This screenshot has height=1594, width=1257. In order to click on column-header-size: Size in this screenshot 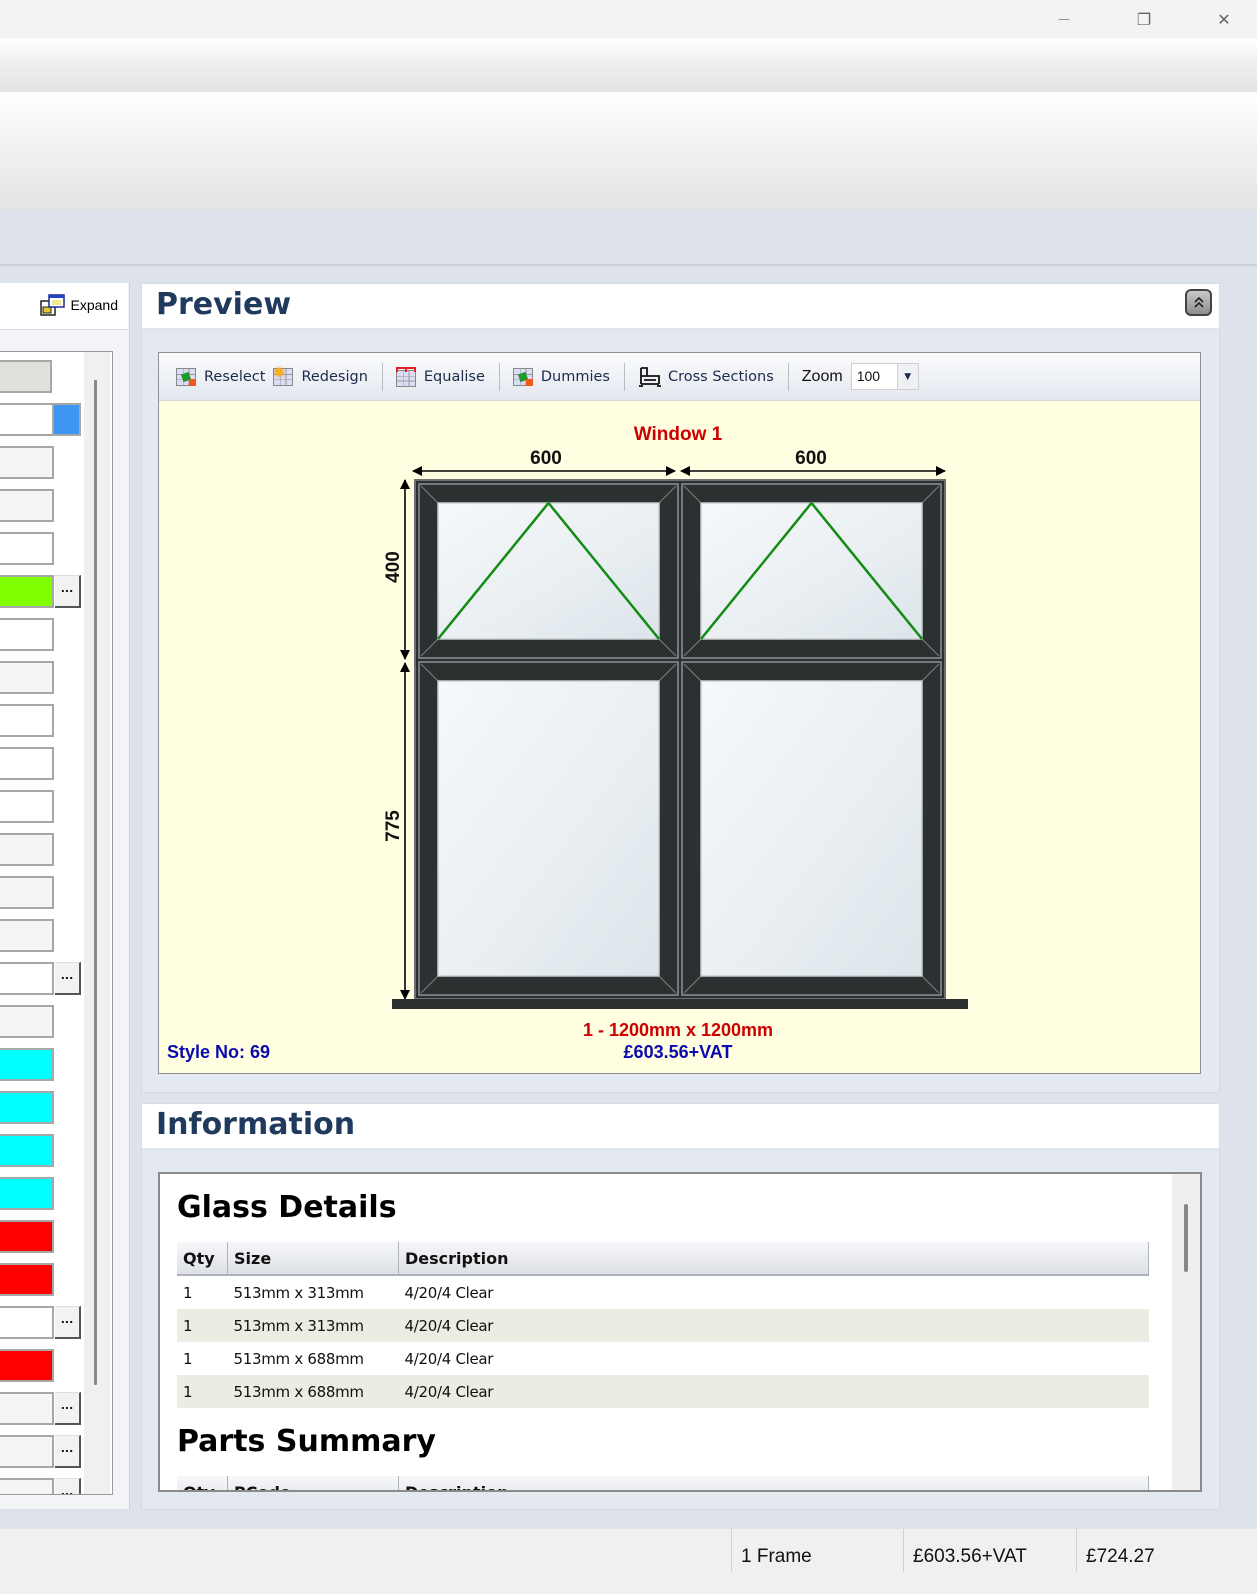, I will do `click(313, 1259)`.